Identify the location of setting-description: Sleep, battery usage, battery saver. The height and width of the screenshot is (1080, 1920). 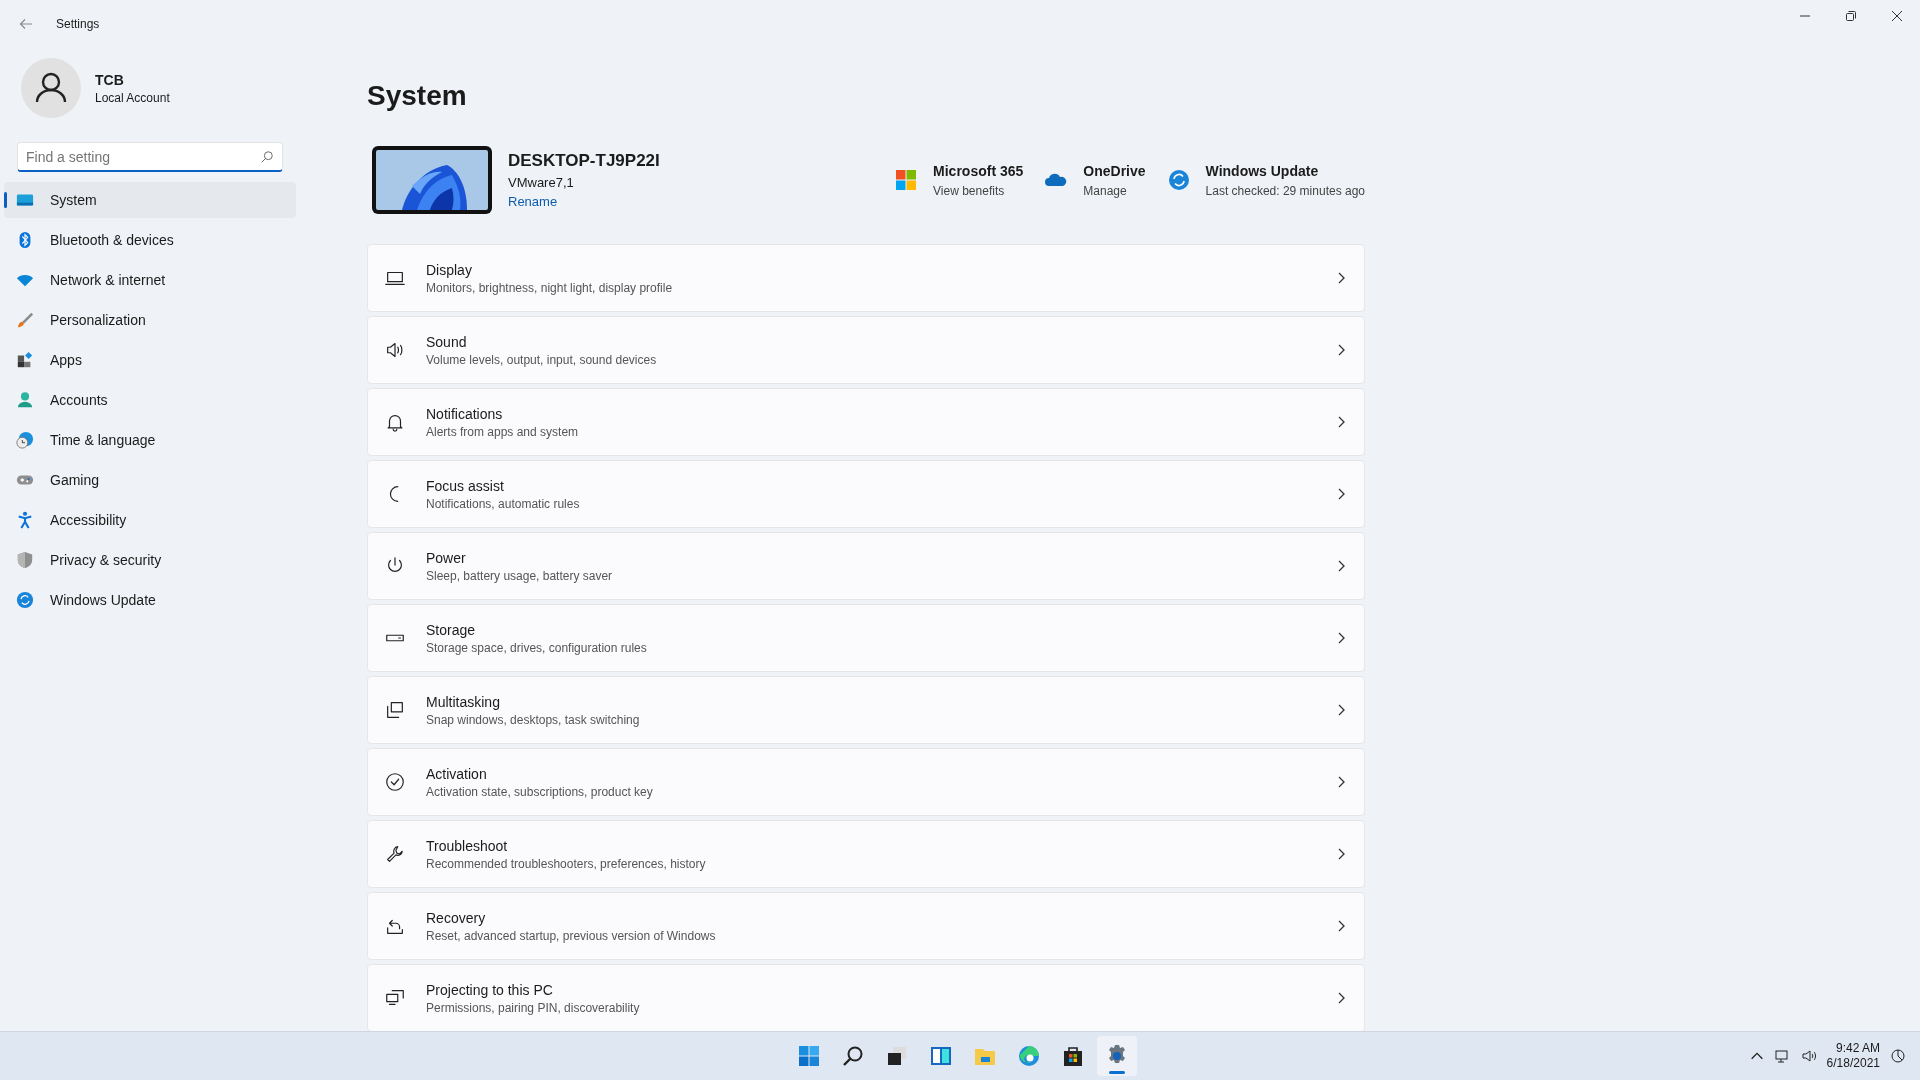
(520, 575).